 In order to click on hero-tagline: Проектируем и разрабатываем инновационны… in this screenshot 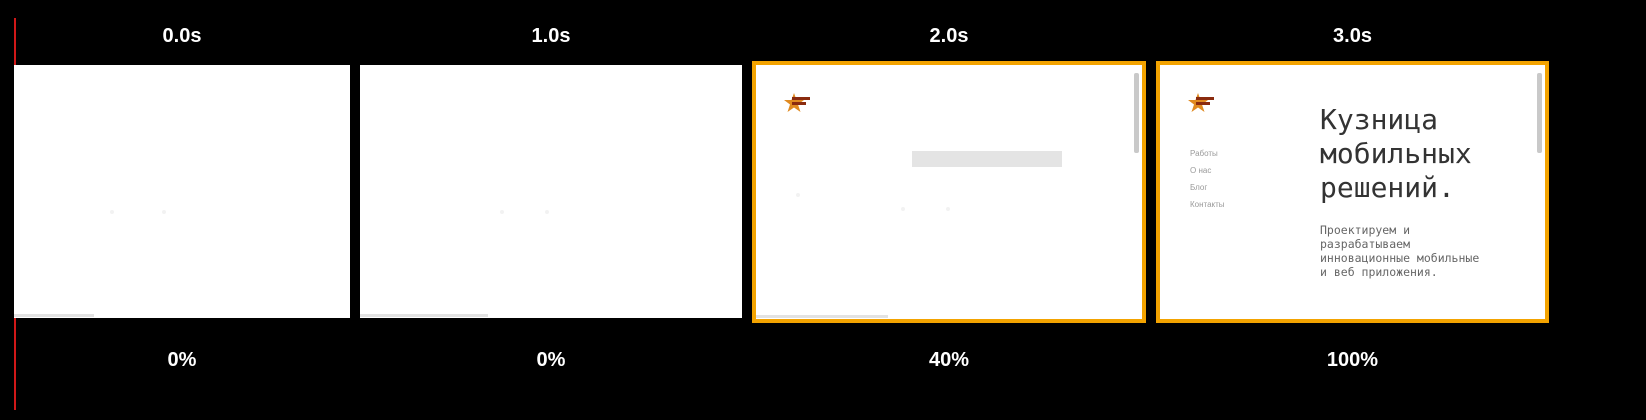, I will do `click(1400, 251)`.